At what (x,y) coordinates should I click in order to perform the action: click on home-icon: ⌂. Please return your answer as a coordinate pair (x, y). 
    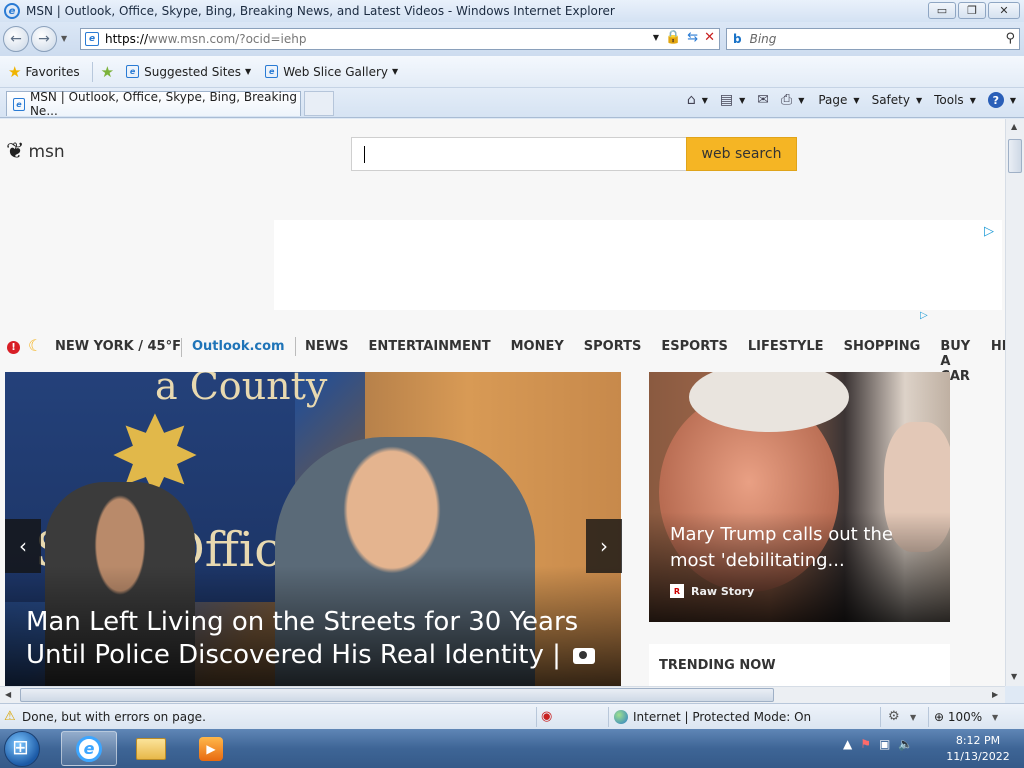
    Looking at the image, I should click on (691, 100).